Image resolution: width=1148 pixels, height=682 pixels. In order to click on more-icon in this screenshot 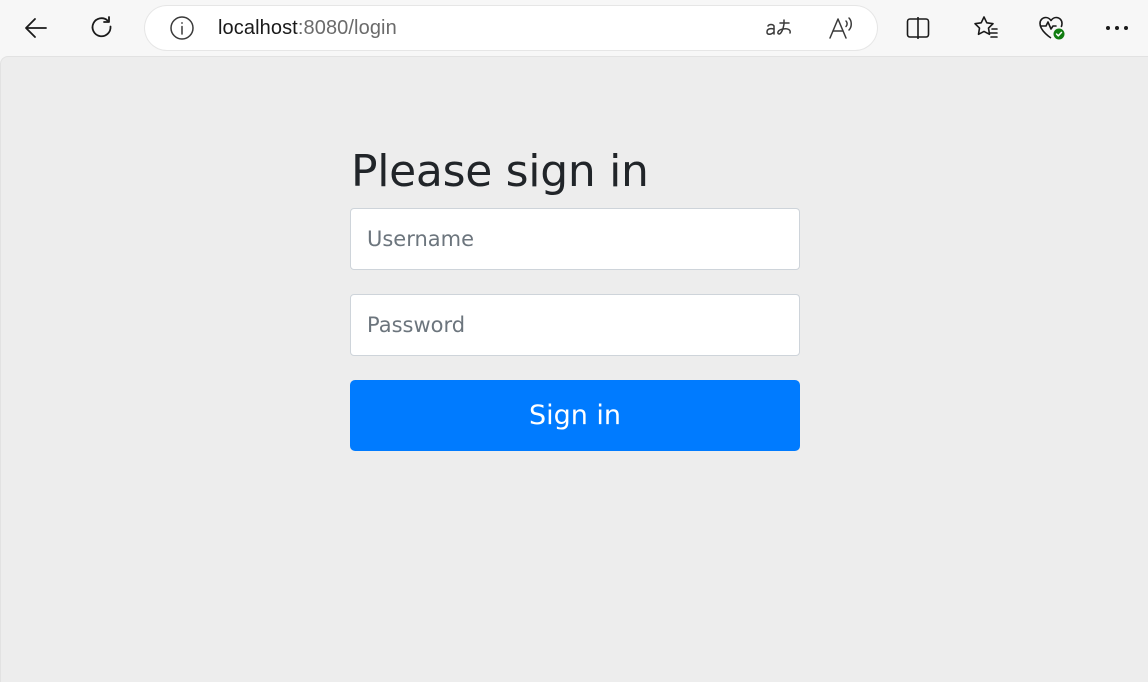, I will do `click(1117, 28)`.